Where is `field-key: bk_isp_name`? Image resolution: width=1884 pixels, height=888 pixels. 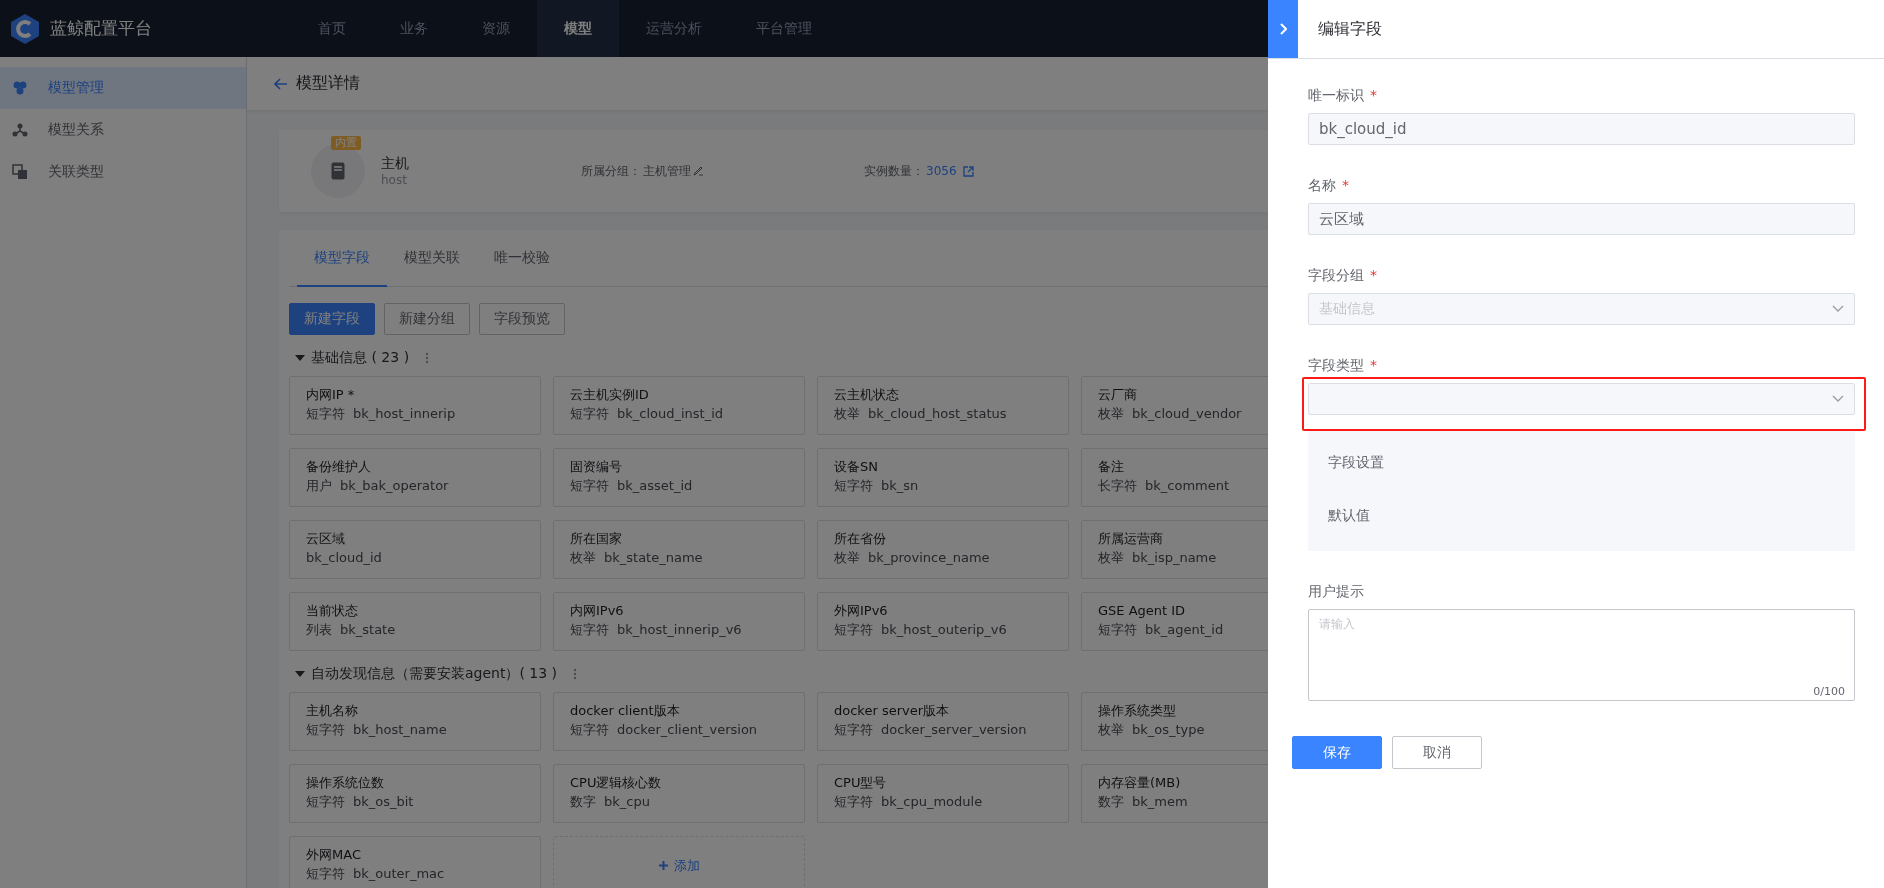 field-key: bk_isp_name is located at coordinates (1174, 558).